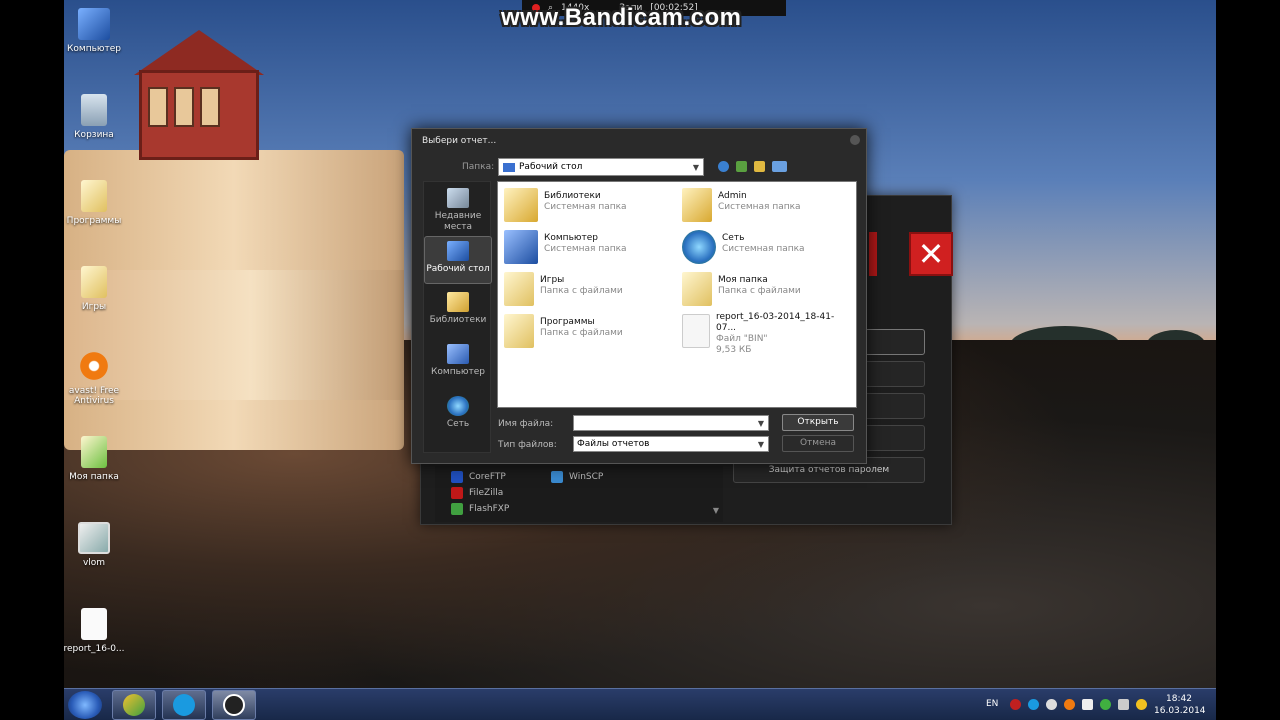 The width and height of the screenshot is (1280, 720). Describe the element at coordinates (527, 445) in the screenshot. I see `filetype-label: Тип файлов:` at that location.